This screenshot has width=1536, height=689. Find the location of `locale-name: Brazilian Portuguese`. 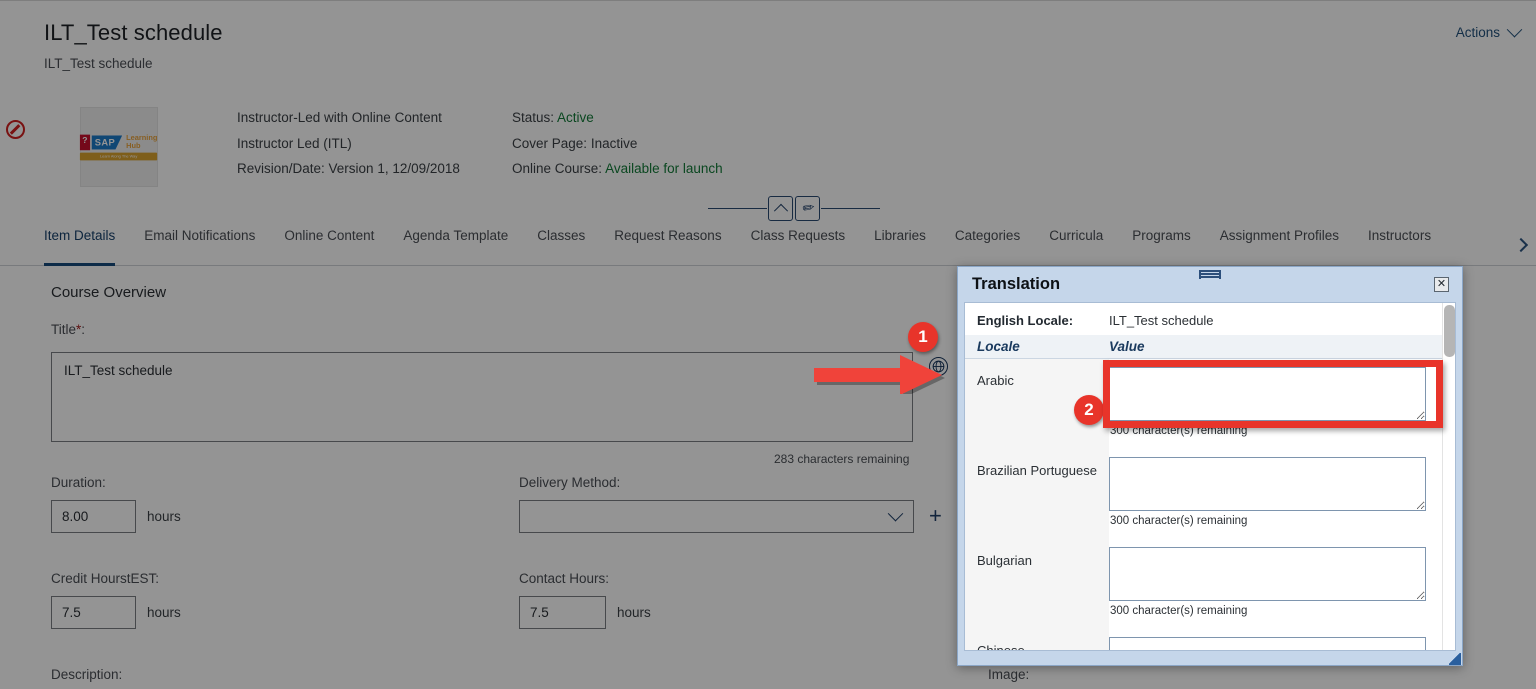

locale-name: Brazilian Portuguese is located at coordinates (1037, 494).